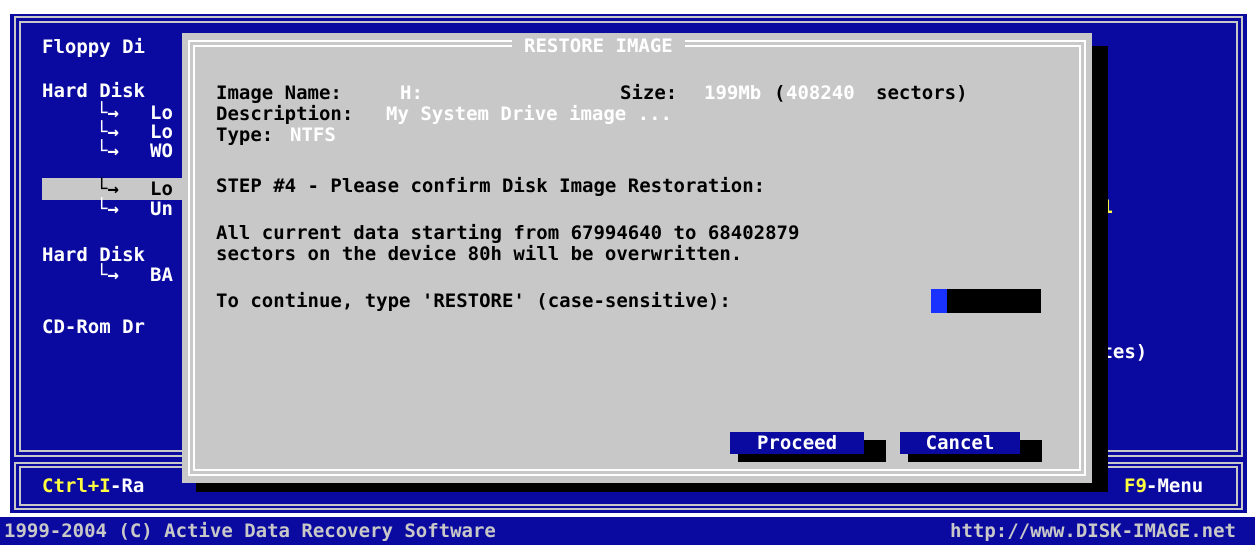 This screenshot has width=1255, height=545. What do you see at coordinates (820, 93) in the screenshot?
I see `sectors-value: 408240` at bounding box center [820, 93].